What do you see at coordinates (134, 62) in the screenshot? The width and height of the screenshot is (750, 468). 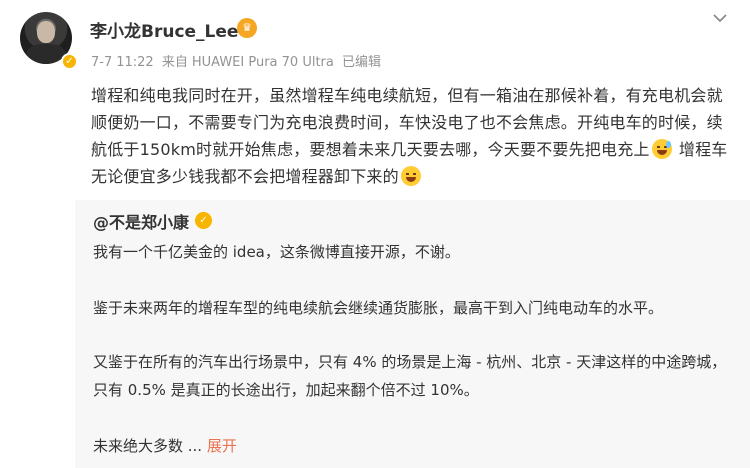 I see `post-time: 11:22` at bounding box center [134, 62].